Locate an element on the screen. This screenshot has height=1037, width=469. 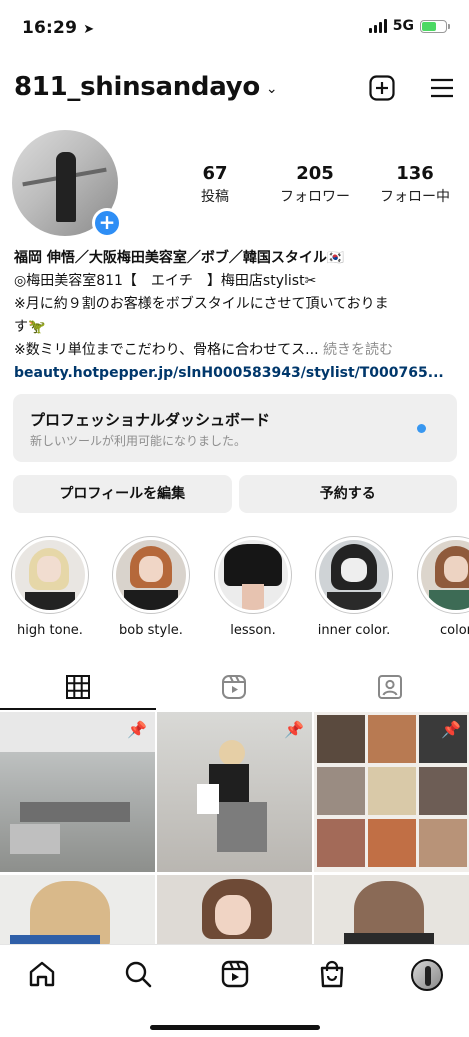
bio-line: ※月に約９割のお客様をボブスタイルにさせて頂いておりま is located at coordinates (201, 304).